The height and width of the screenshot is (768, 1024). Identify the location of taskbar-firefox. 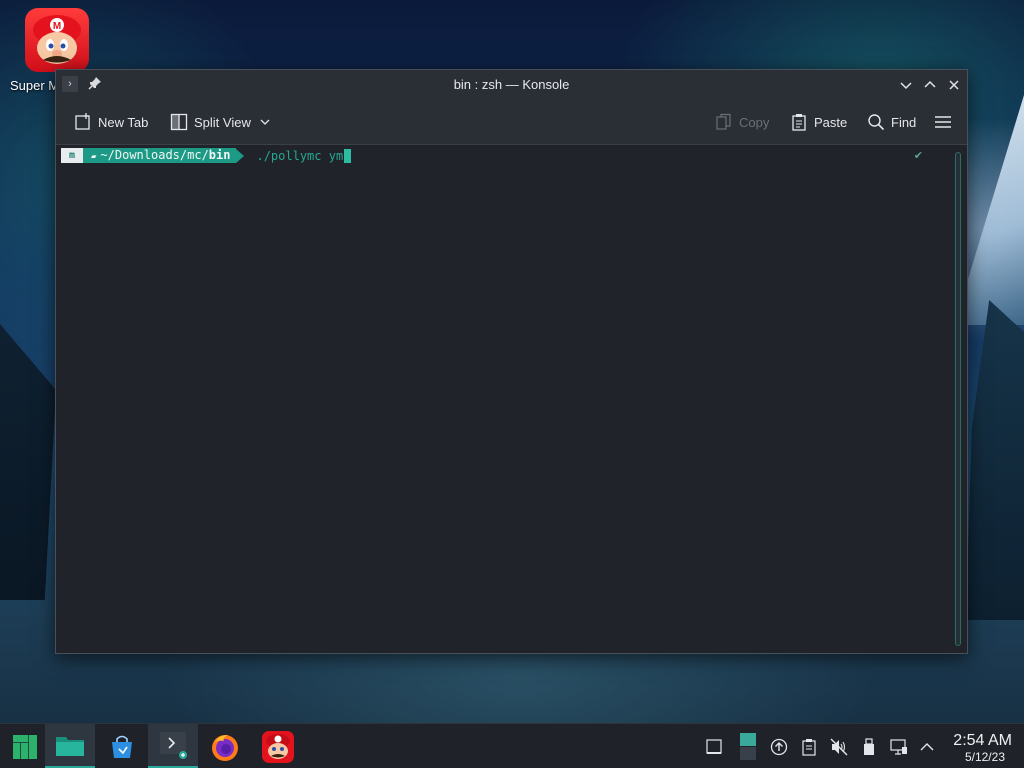
(225, 746).